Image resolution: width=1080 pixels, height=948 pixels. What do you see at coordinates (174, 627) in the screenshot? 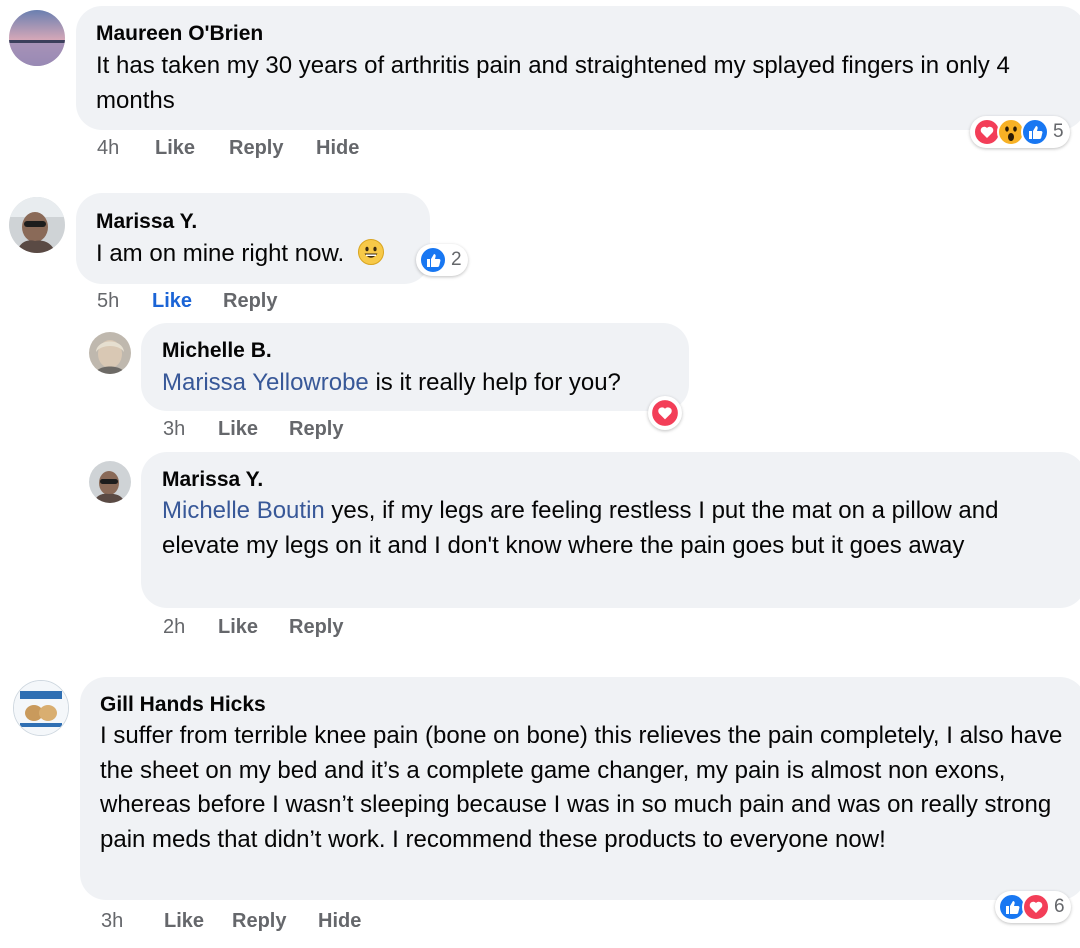
I see `comment-timestamp: 2h` at bounding box center [174, 627].